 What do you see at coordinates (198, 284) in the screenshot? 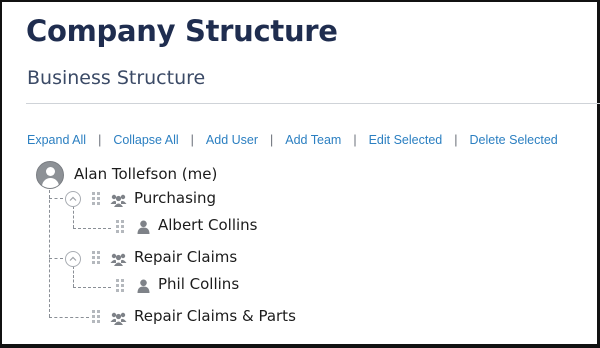
I see `member-label-phil-collins: Phil Collins` at bounding box center [198, 284].